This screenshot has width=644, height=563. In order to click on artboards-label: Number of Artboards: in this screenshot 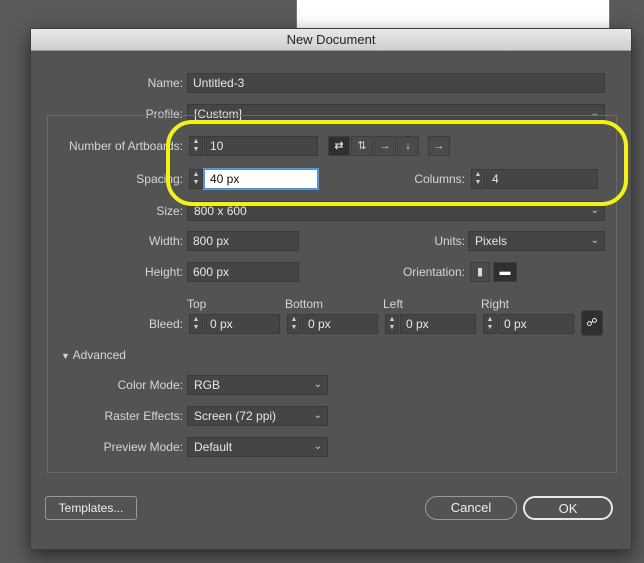, I will do `click(125, 146)`.